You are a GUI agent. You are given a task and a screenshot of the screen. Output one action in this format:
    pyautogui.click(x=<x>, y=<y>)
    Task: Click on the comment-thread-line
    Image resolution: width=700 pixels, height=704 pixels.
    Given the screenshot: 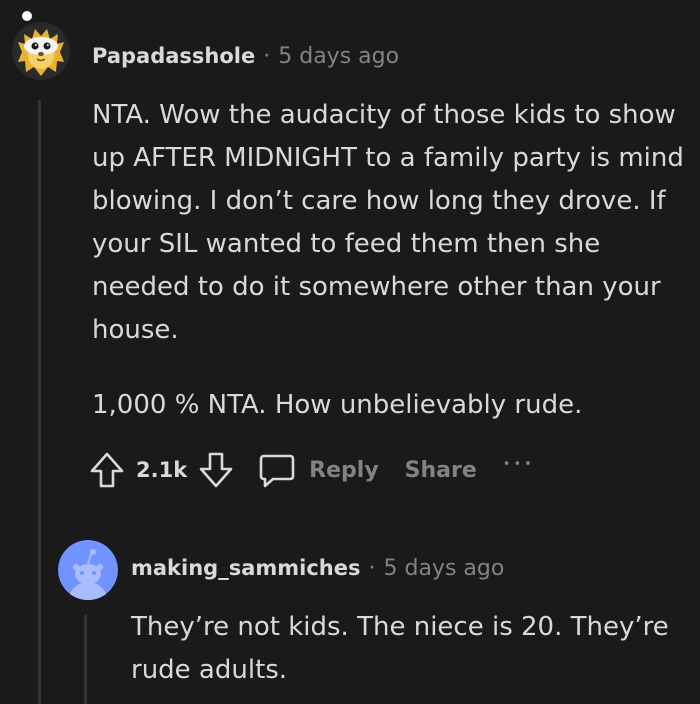 What is the action you would take?
    pyautogui.click(x=39, y=402)
    